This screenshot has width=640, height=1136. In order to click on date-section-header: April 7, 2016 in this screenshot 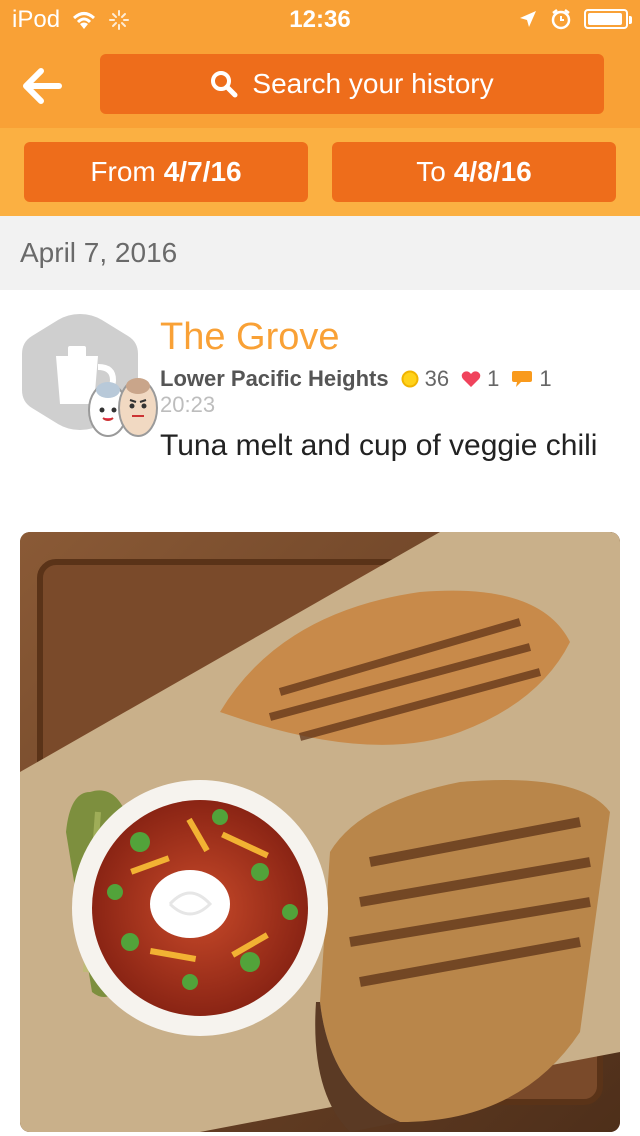, I will do `click(320, 253)`.